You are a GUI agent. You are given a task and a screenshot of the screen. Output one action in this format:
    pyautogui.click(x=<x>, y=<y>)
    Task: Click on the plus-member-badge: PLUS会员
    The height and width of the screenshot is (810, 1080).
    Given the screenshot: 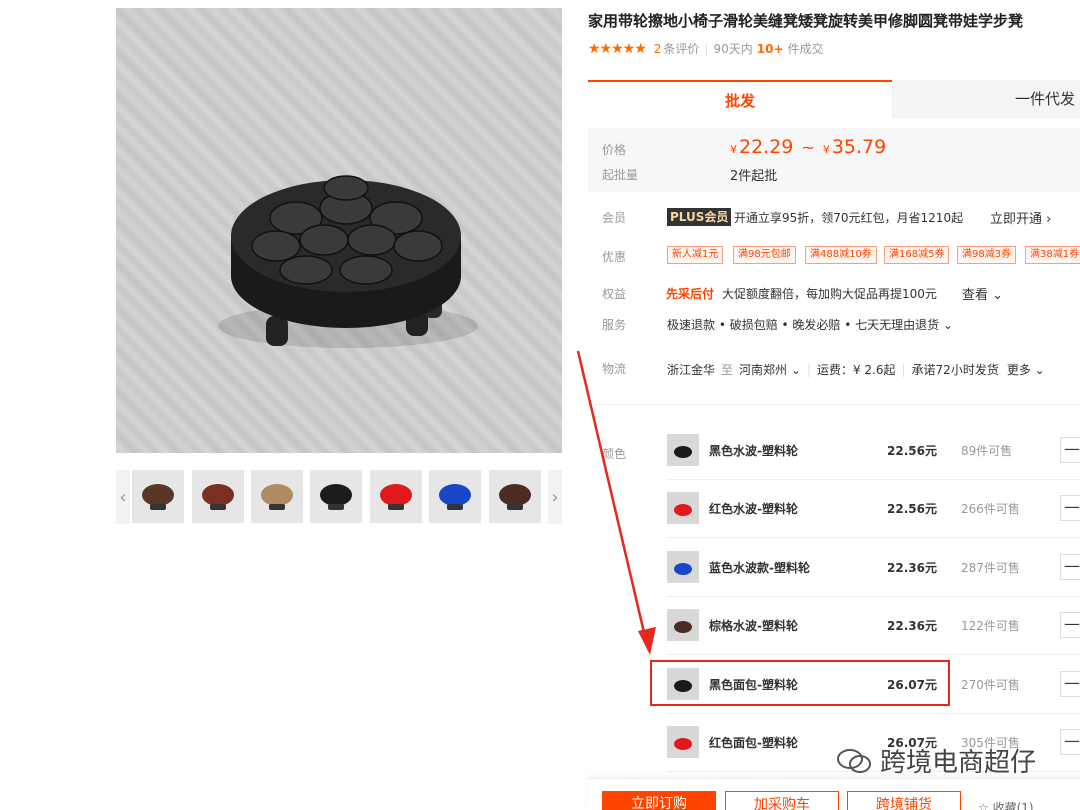 What is the action you would take?
    pyautogui.click(x=699, y=217)
    